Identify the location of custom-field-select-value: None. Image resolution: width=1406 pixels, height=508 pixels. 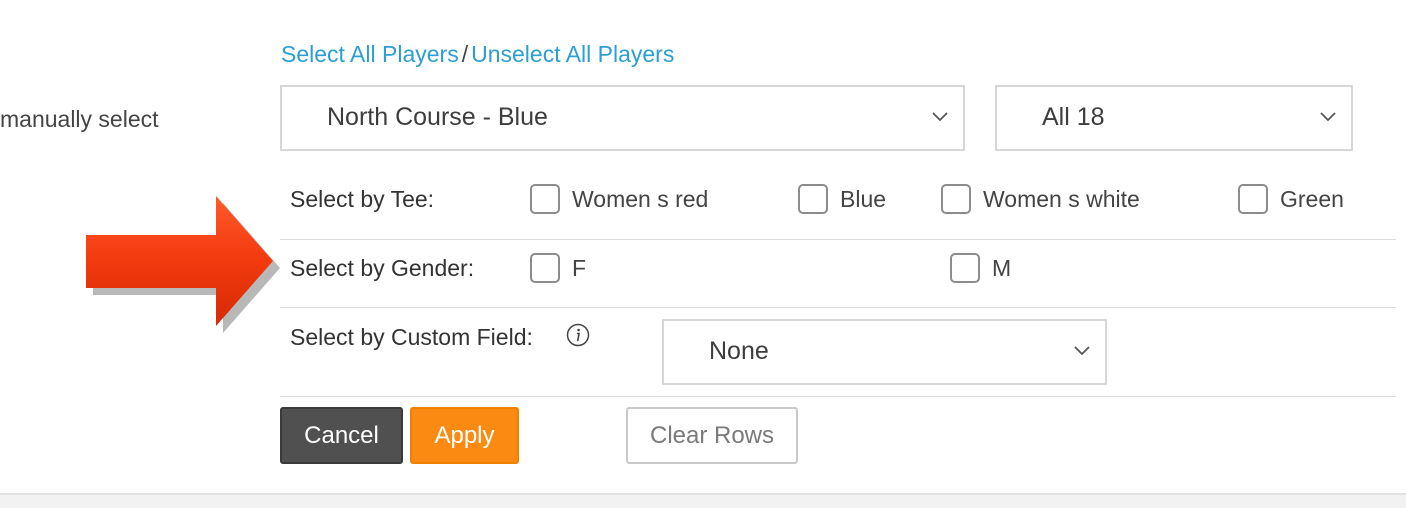
(739, 351).